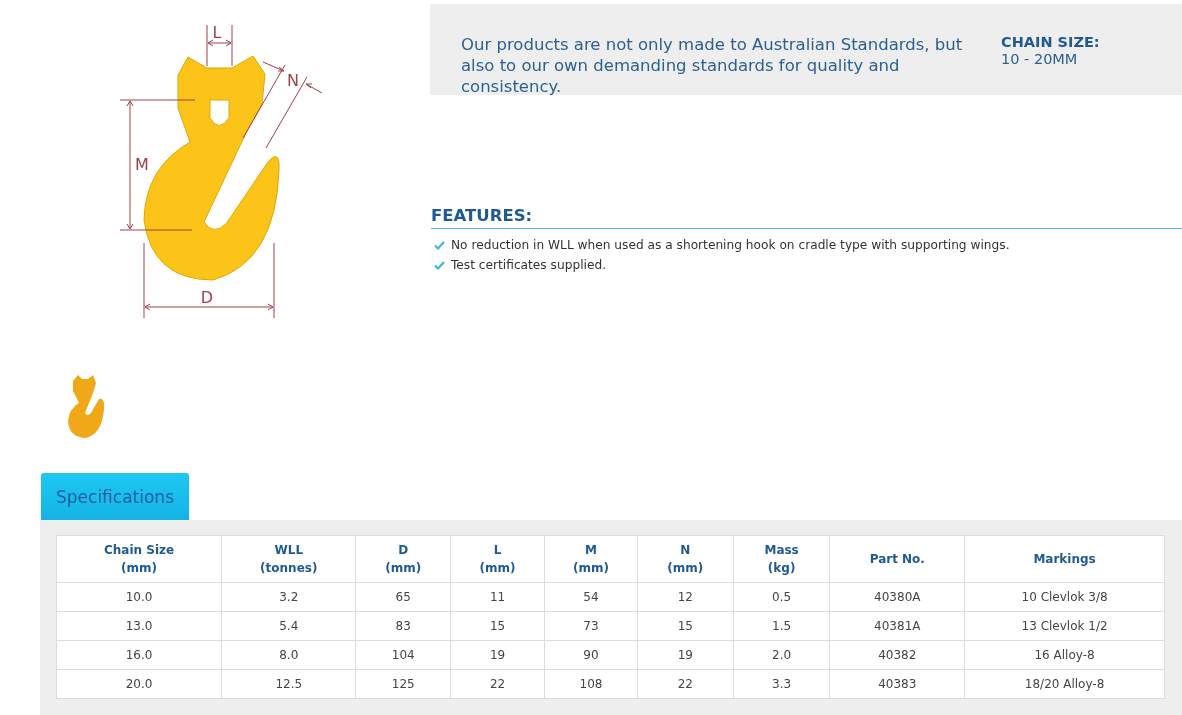 The image size is (1182, 715). What do you see at coordinates (115, 496) in the screenshot?
I see `specifications-tab: Specifications` at bounding box center [115, 496].